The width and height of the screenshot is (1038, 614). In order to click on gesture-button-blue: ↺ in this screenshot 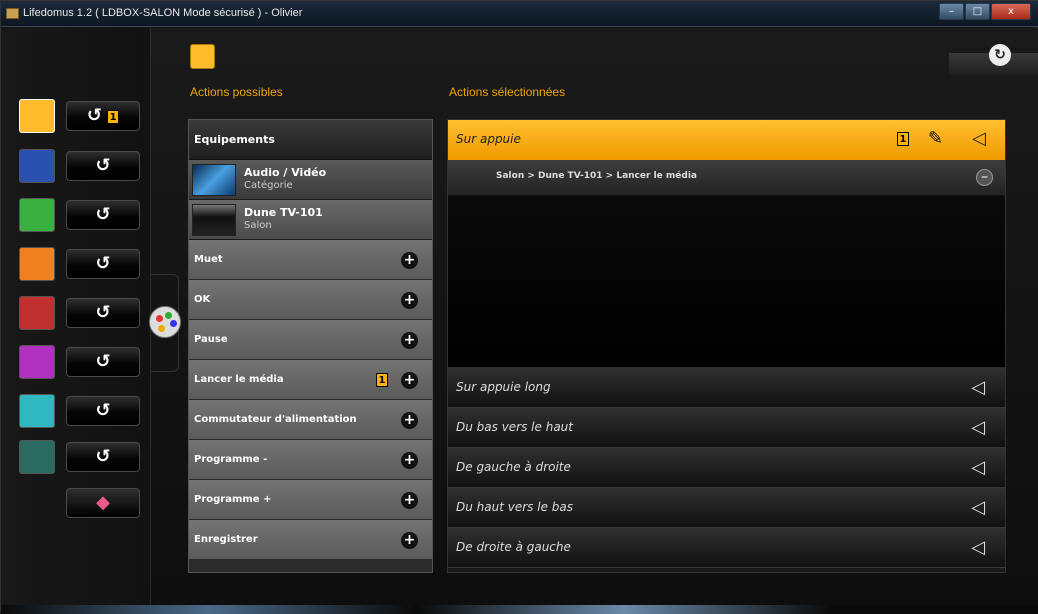, I will do `click(103, 166)`.